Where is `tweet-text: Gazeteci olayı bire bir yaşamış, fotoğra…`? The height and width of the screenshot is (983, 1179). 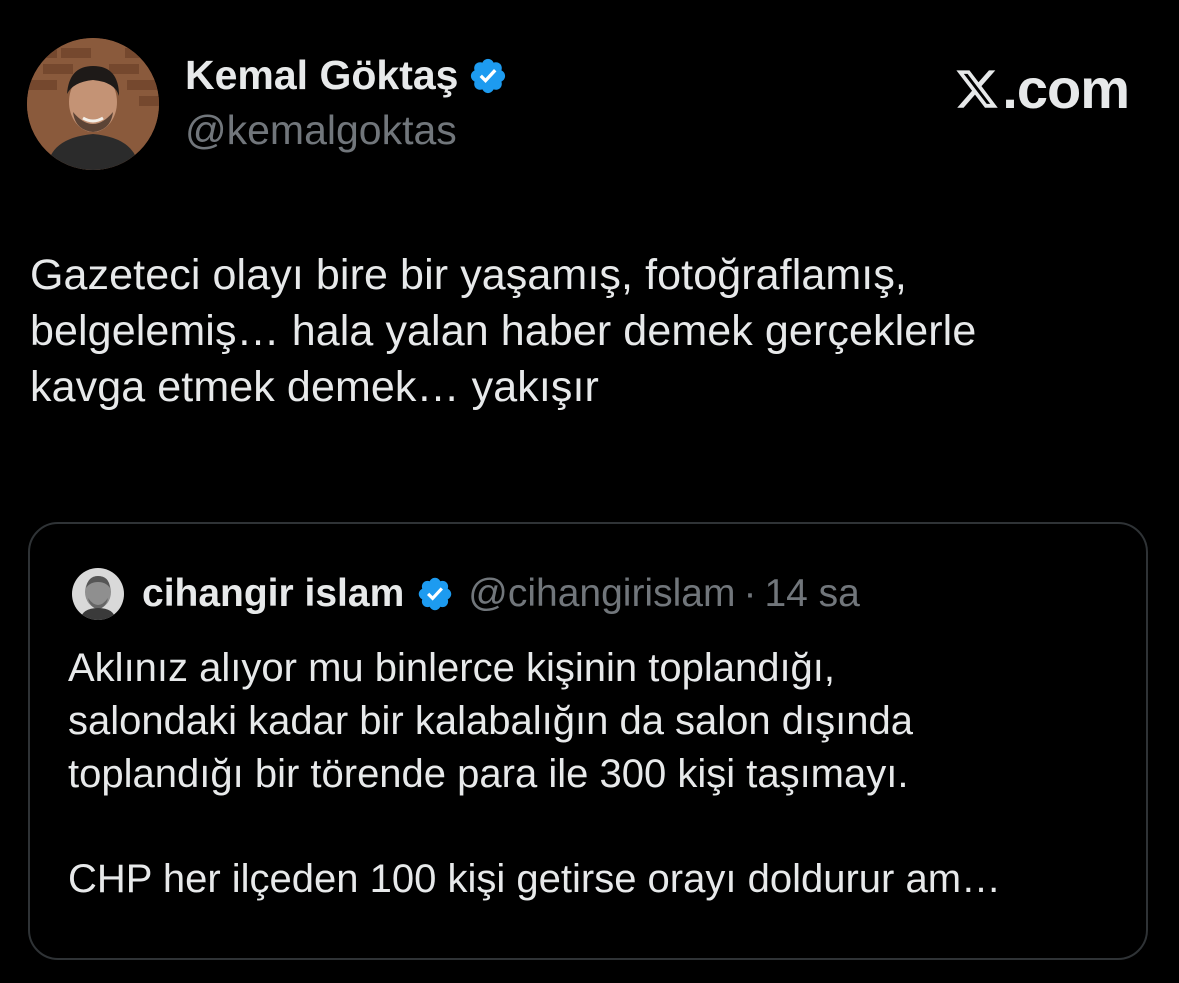 tweet-text: Gazeteci olayı bire bir yaşamış, fotoğra… is located at coordinates (503, 331).